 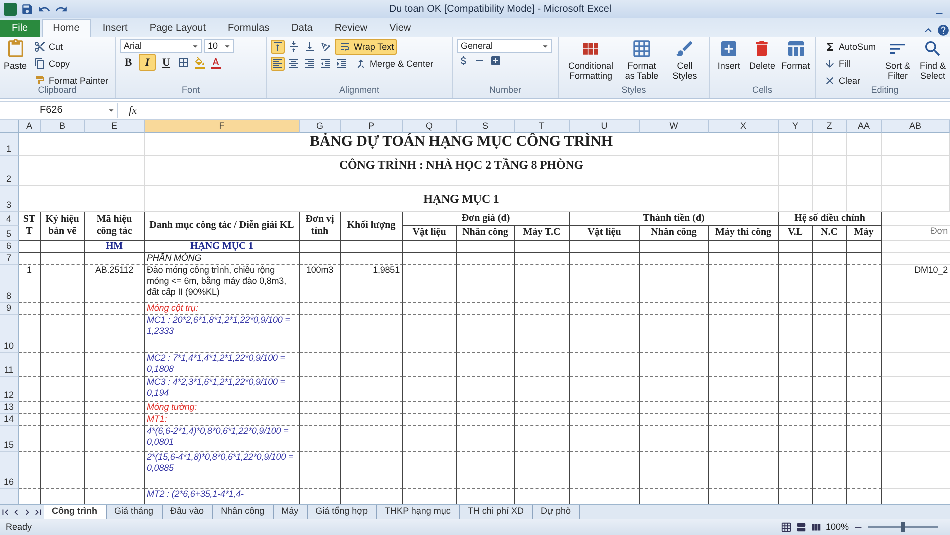 I want to click on ribbon-tab: Data, so click(x=302, y=28).